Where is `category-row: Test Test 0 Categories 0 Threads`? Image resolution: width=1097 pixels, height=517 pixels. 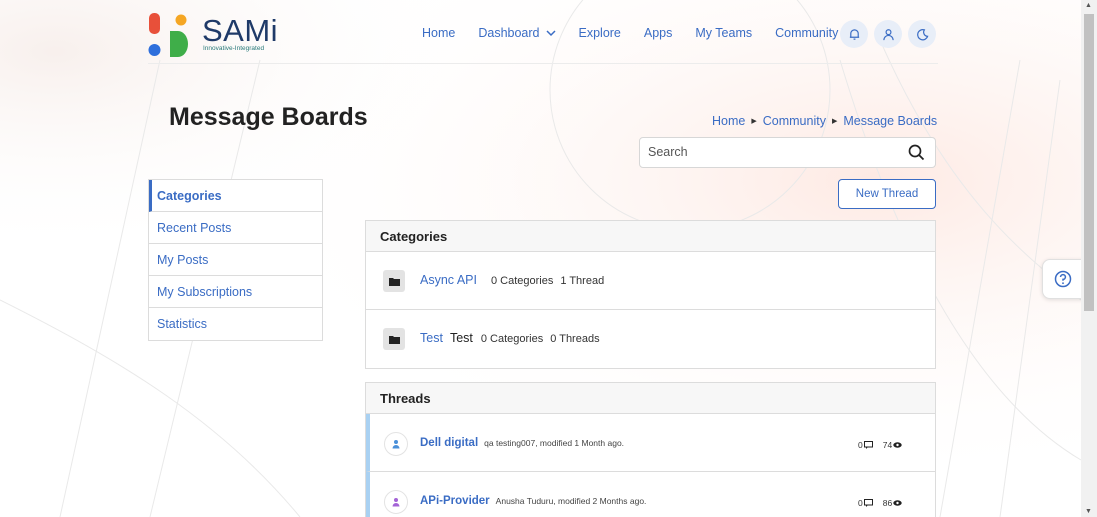 category-row: Test Test 0 Categories 0 Threads is located at coordinates (650, 339).